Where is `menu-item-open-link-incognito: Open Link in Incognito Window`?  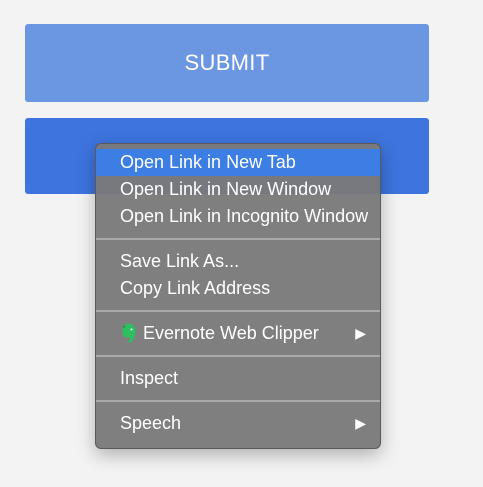
menu-item-open-link-incognito: Open Link in Incognito Window is located at coordinates (238, 216).